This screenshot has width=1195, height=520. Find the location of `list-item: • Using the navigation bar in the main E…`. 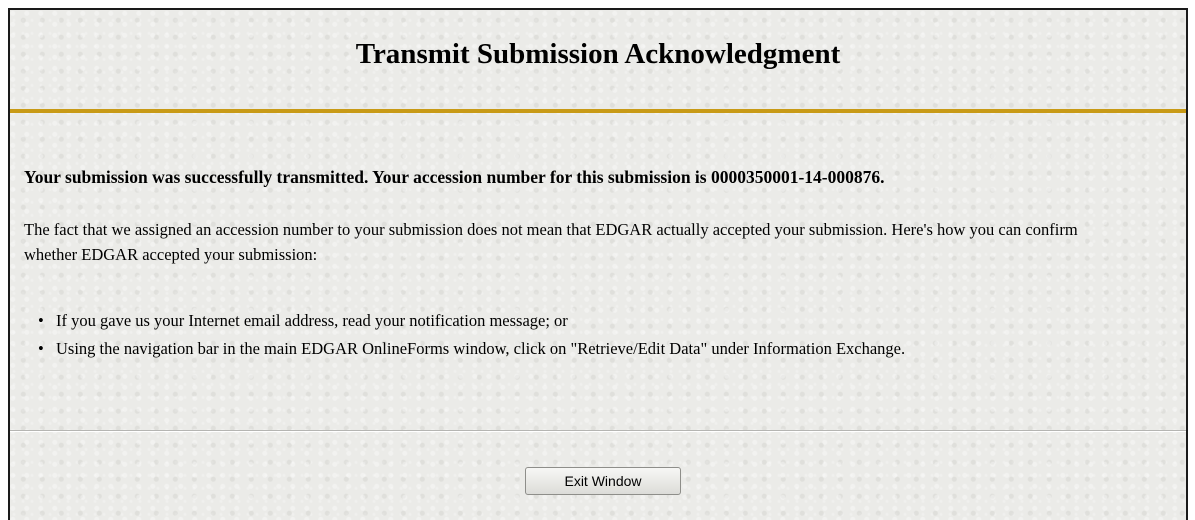

list-item: • Using the navigation bar in the main E… is located at coordinates (598, 348).